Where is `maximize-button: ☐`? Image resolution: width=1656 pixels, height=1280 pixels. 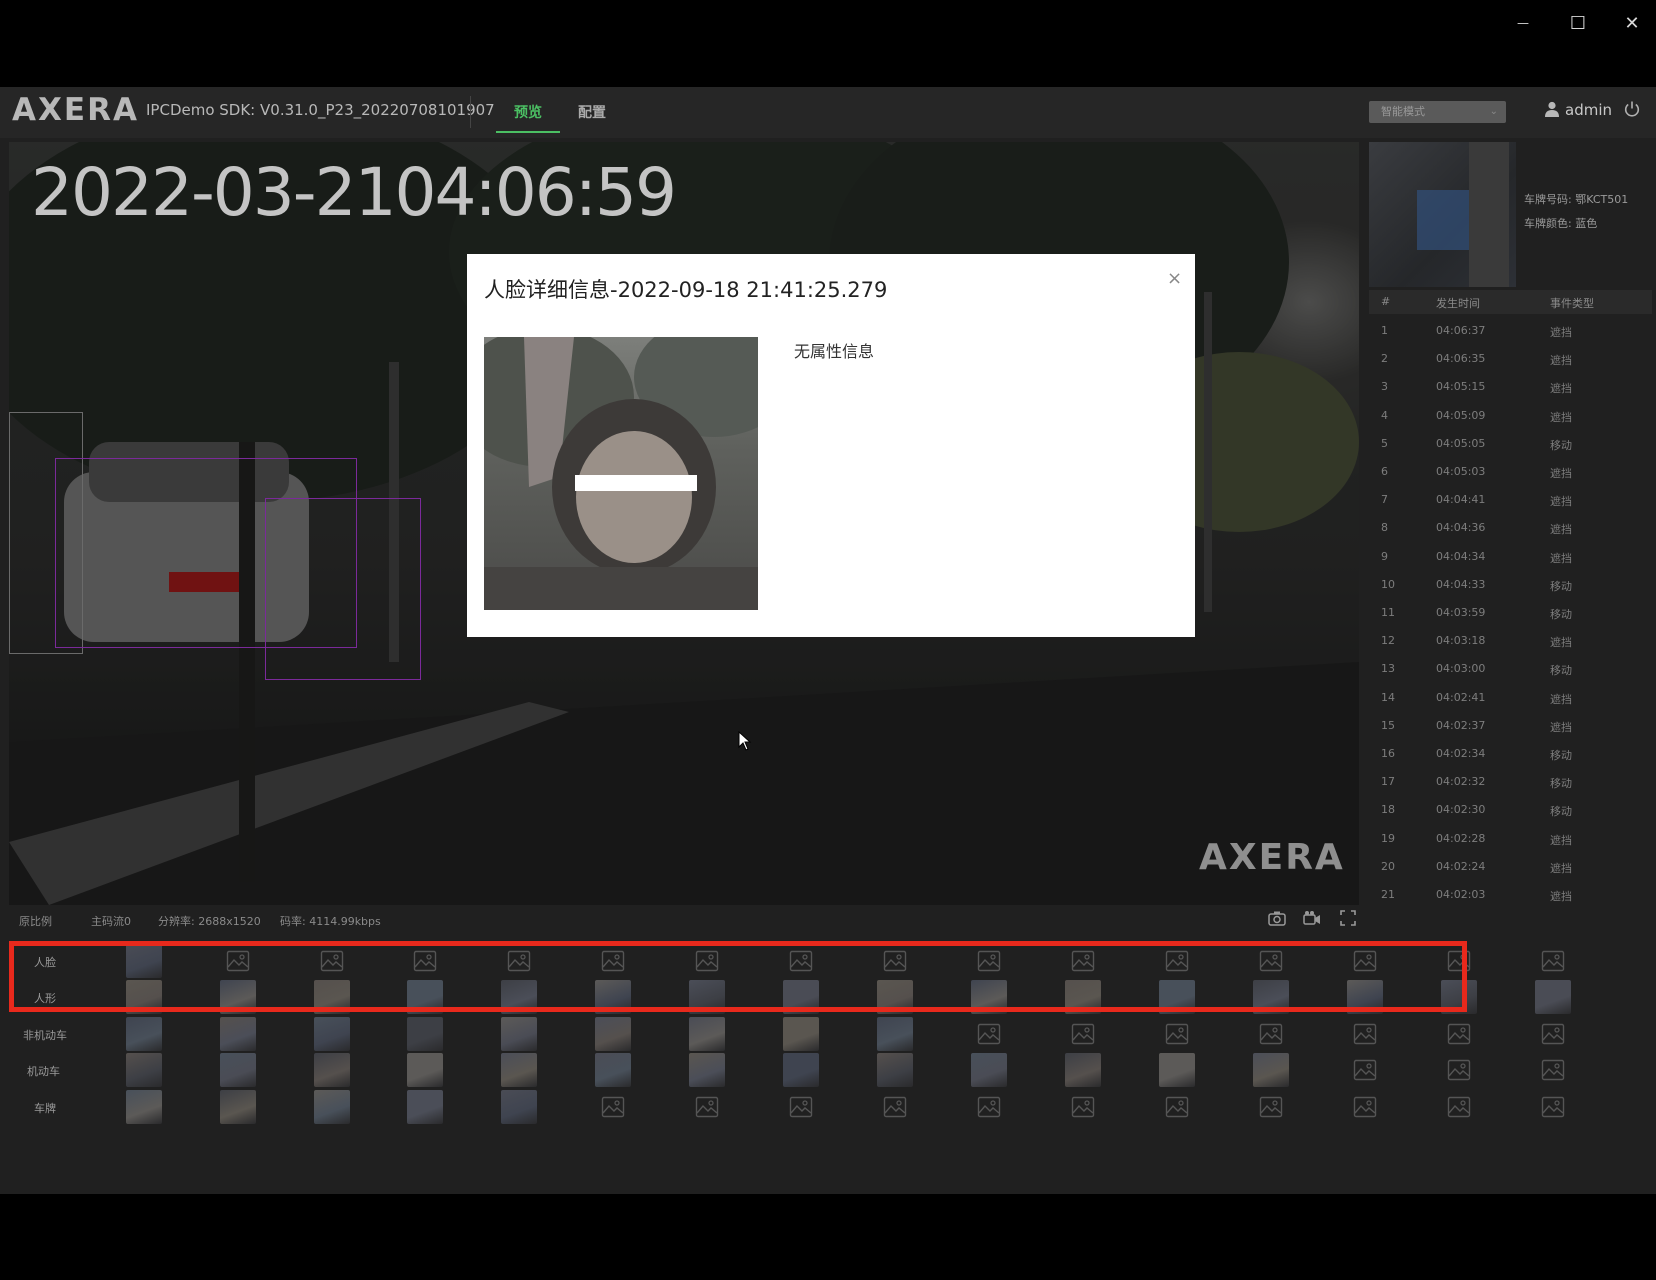 maximize-button: ☐ is located at coordinates (1578, 23).